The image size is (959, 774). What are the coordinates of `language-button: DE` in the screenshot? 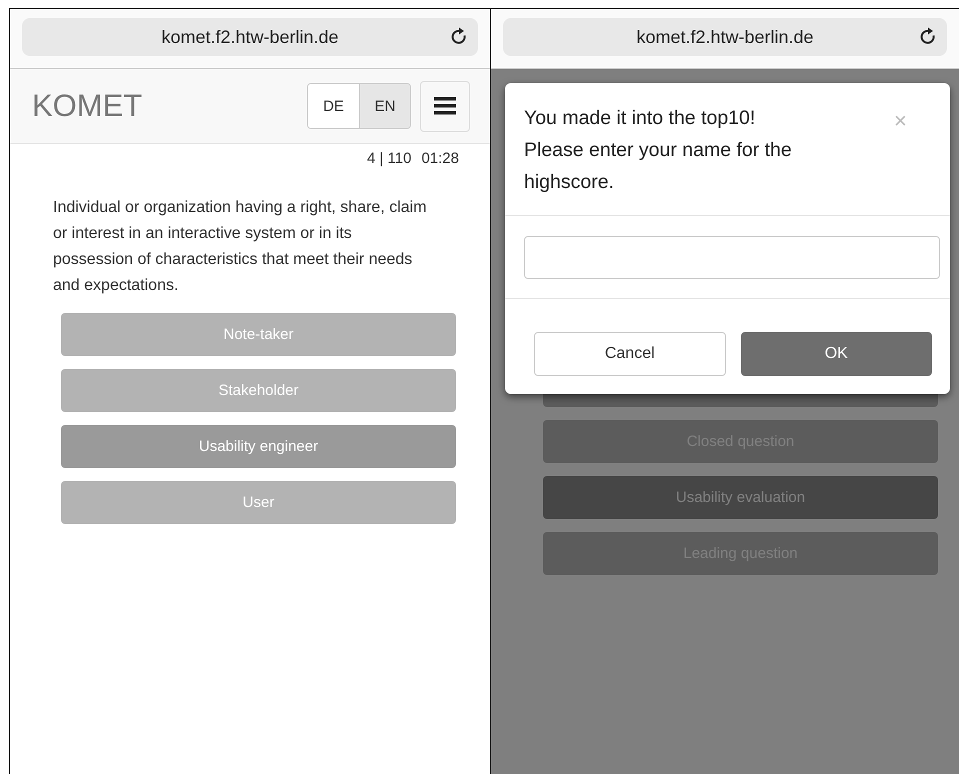 It's located at (333, 106).